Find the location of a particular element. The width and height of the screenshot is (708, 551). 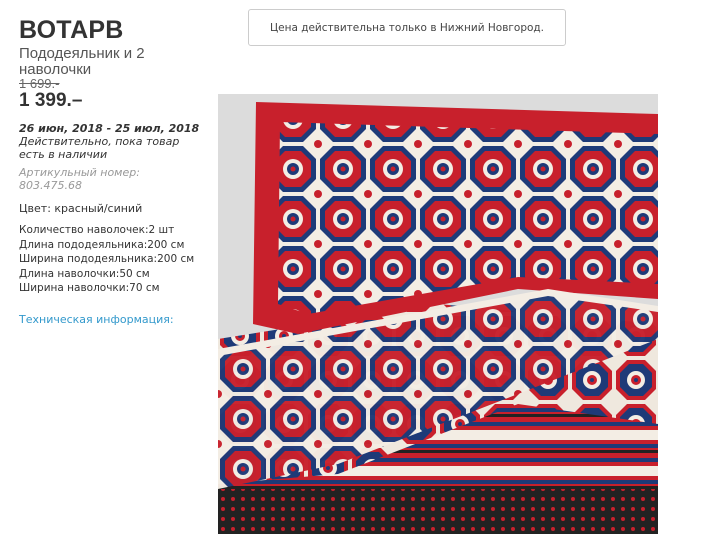

product-description: Пододеяльник и 2 наволочки is located at coordinates (82, 61).